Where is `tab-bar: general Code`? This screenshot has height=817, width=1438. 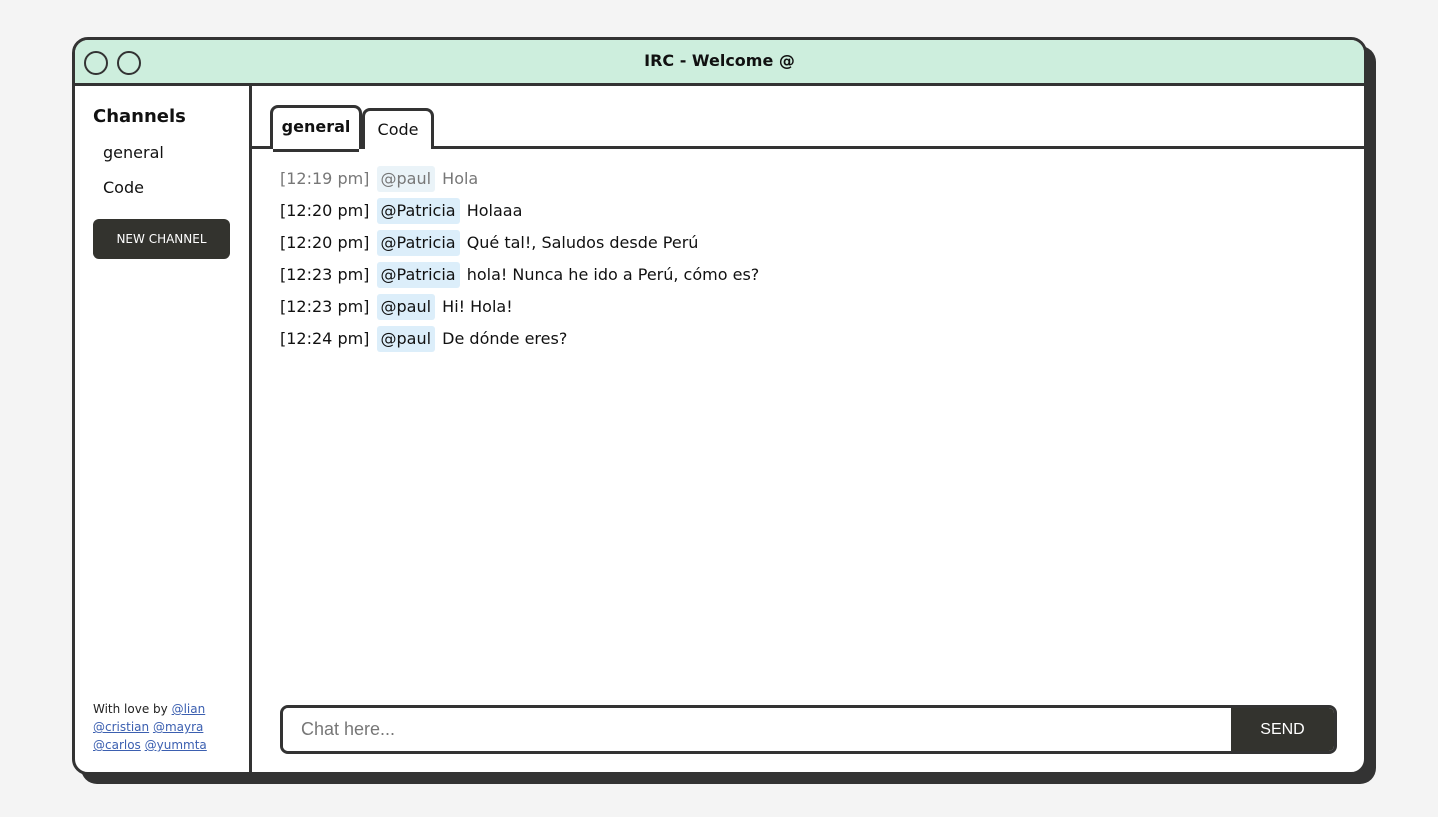
tab-bar: general Code is located at coordinates (808, 119).